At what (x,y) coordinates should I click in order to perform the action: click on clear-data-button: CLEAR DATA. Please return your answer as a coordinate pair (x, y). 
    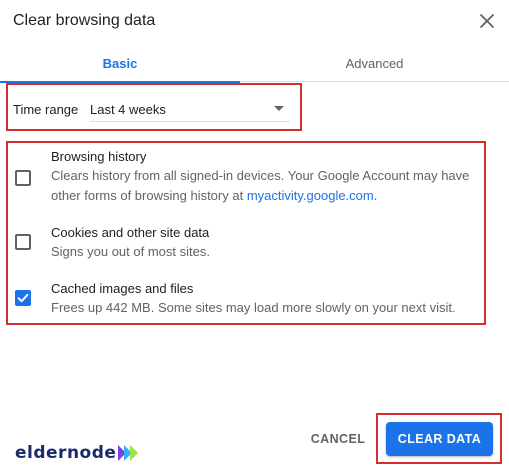
    Looking at the image, I should click on (439, 439).